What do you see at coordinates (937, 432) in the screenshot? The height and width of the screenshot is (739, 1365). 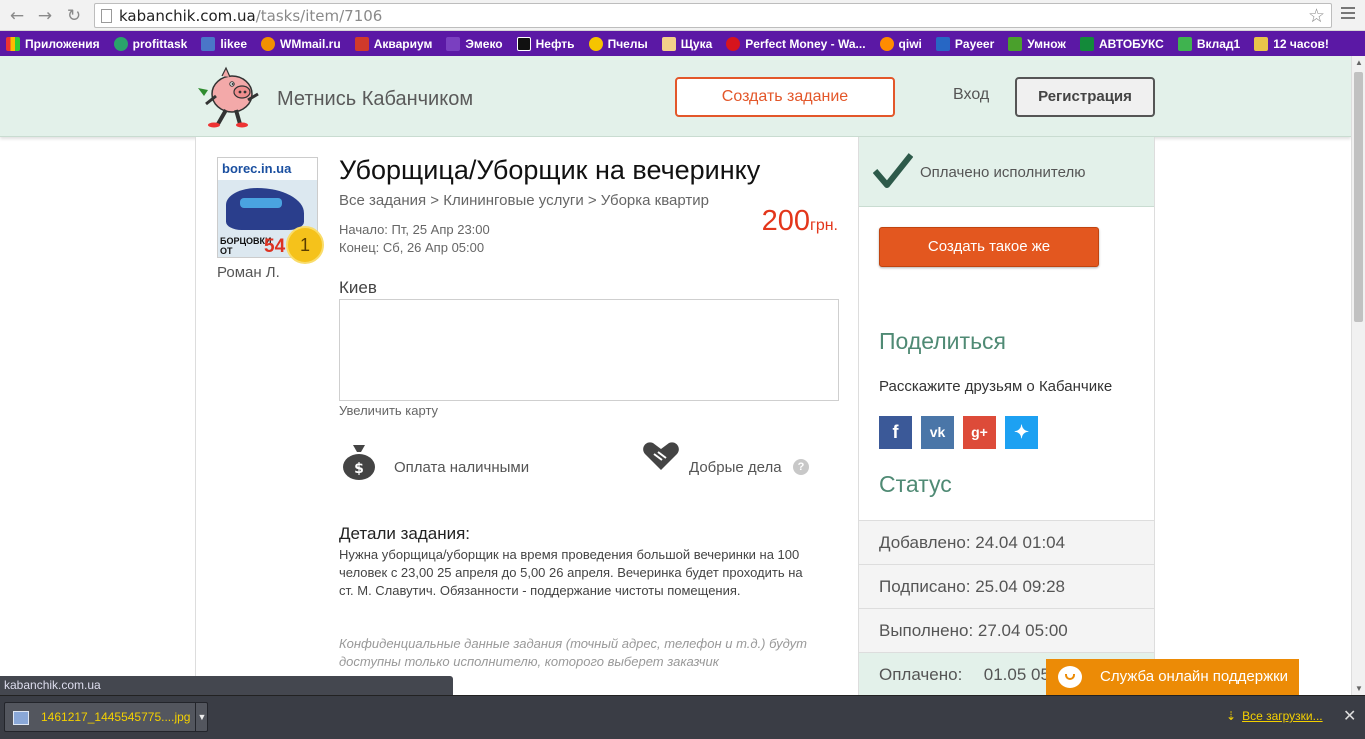 I see `vk-icon: vk` at bounding box center [937, 432].